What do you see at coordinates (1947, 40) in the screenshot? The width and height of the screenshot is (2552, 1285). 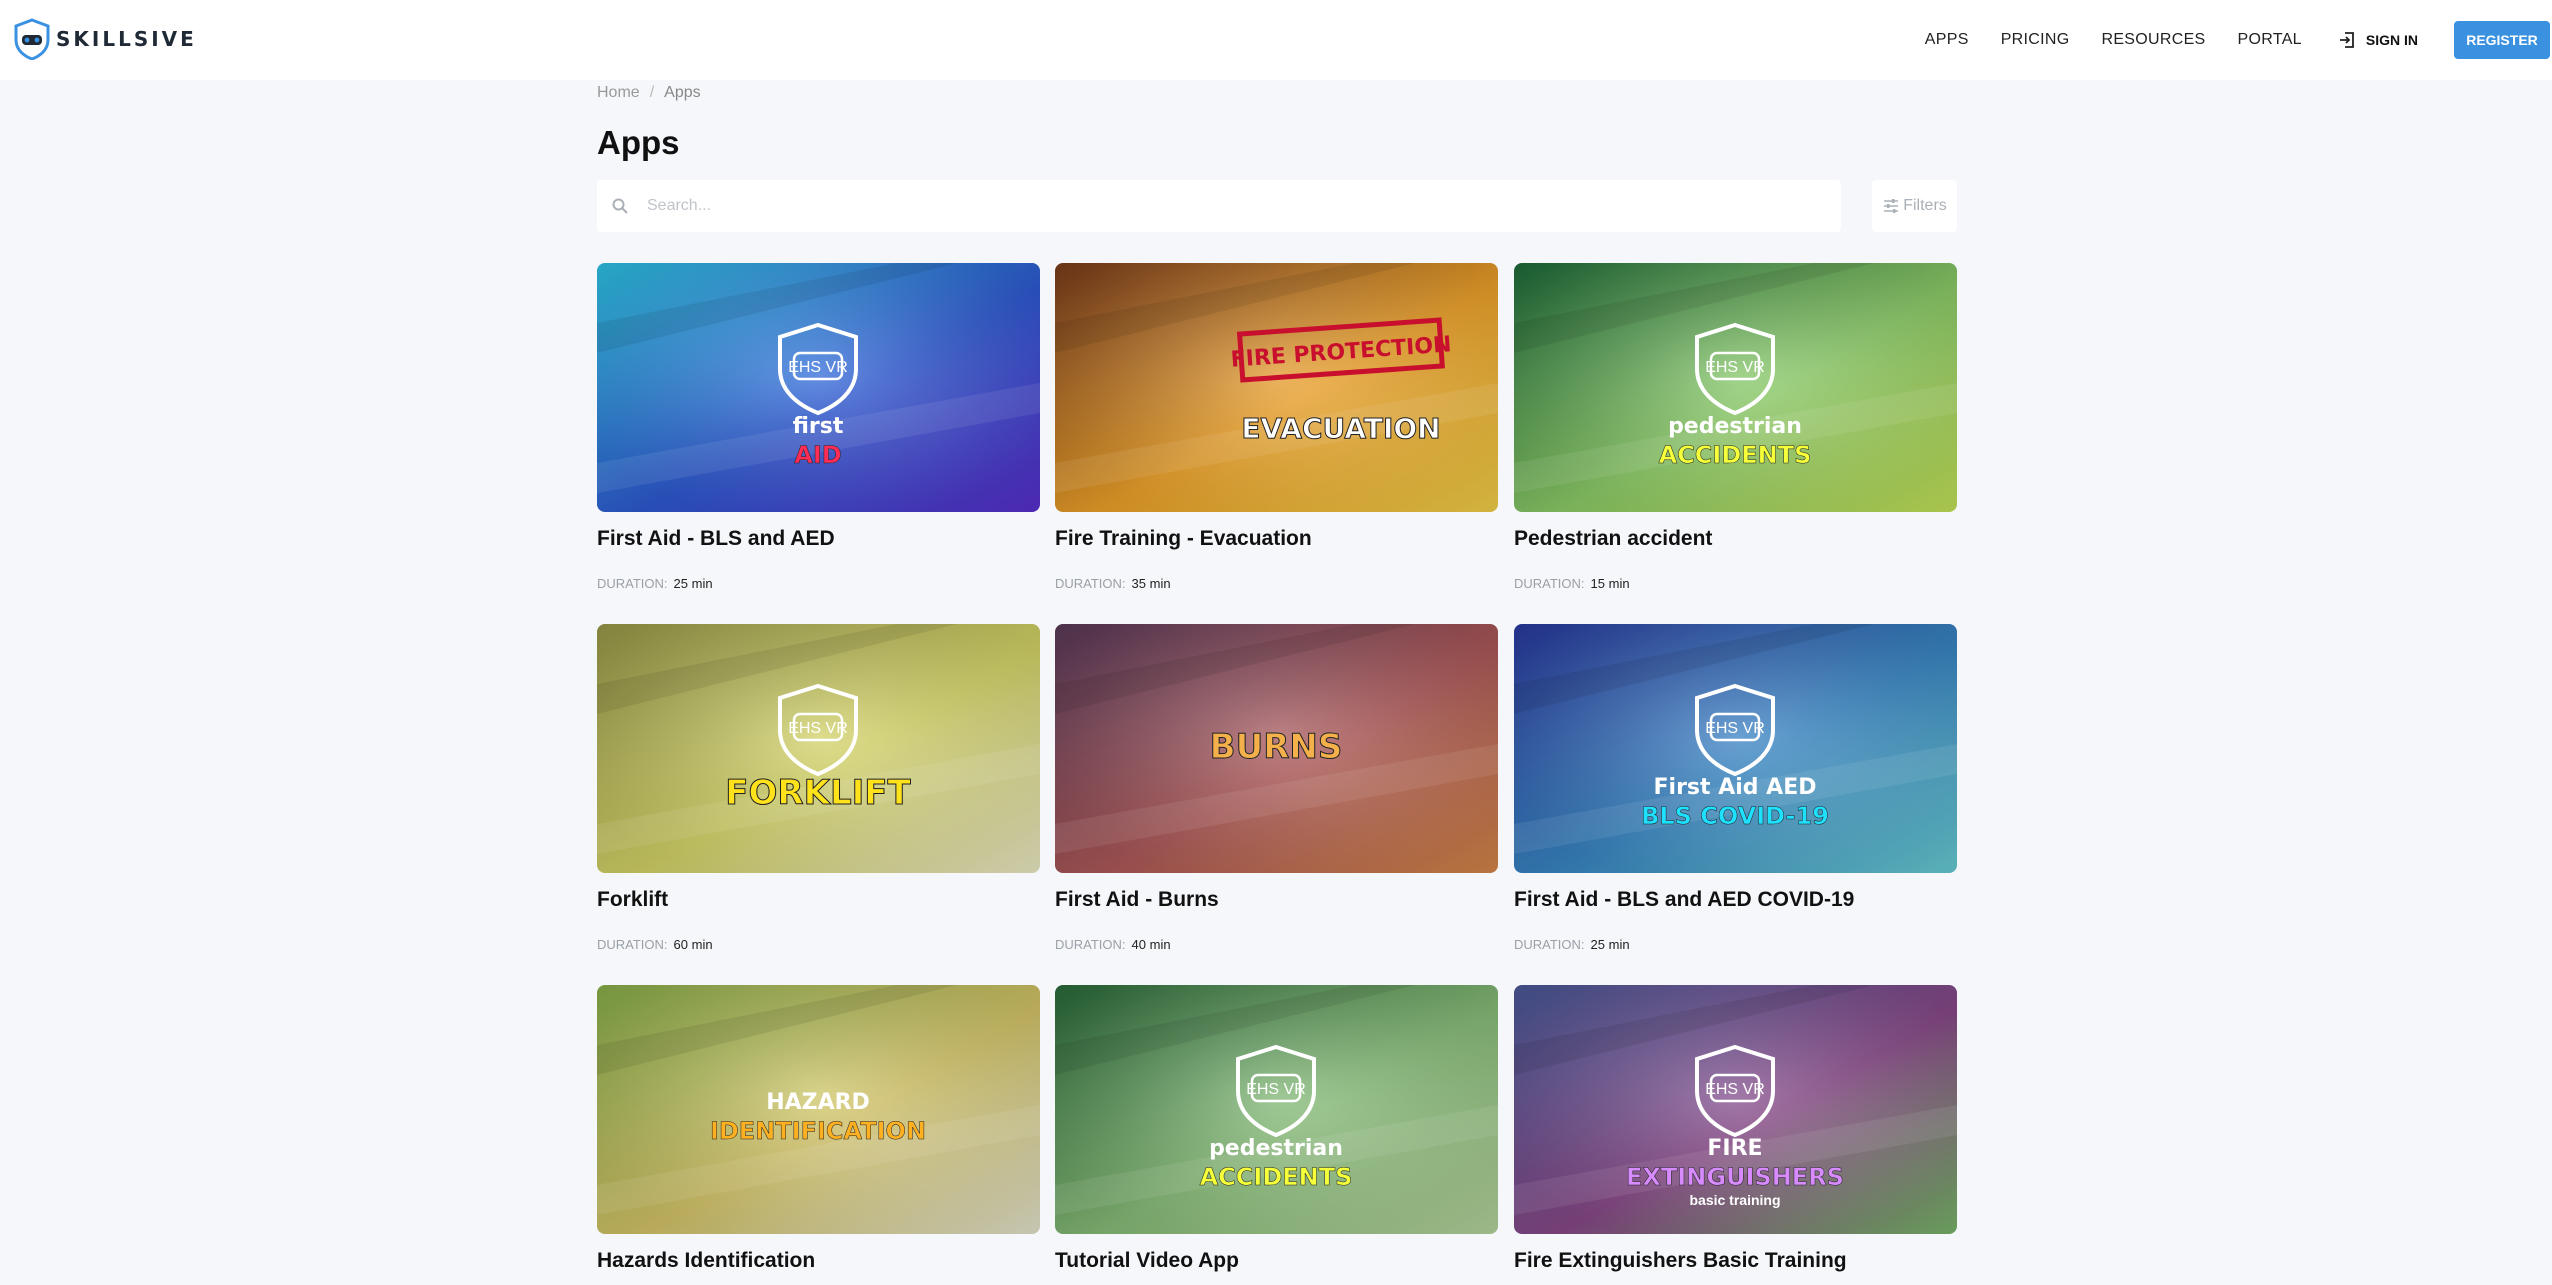 I see `nav-apps: APPS` at bounding box center [1947, 40].